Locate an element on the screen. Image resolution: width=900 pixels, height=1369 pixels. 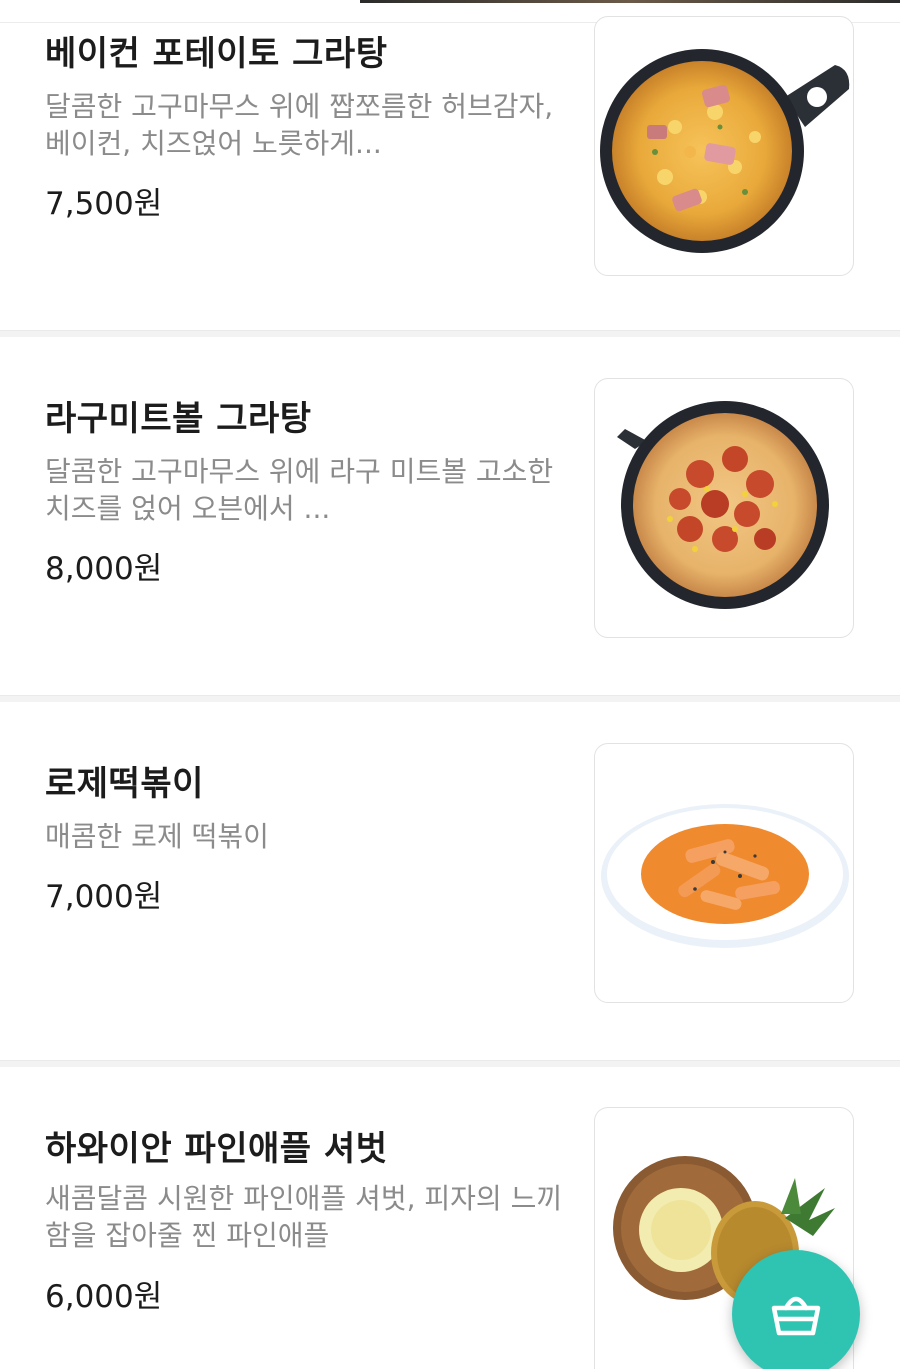
menu-item-name: 라구미트볼 그라탕 is located at coordinates (178, 419).